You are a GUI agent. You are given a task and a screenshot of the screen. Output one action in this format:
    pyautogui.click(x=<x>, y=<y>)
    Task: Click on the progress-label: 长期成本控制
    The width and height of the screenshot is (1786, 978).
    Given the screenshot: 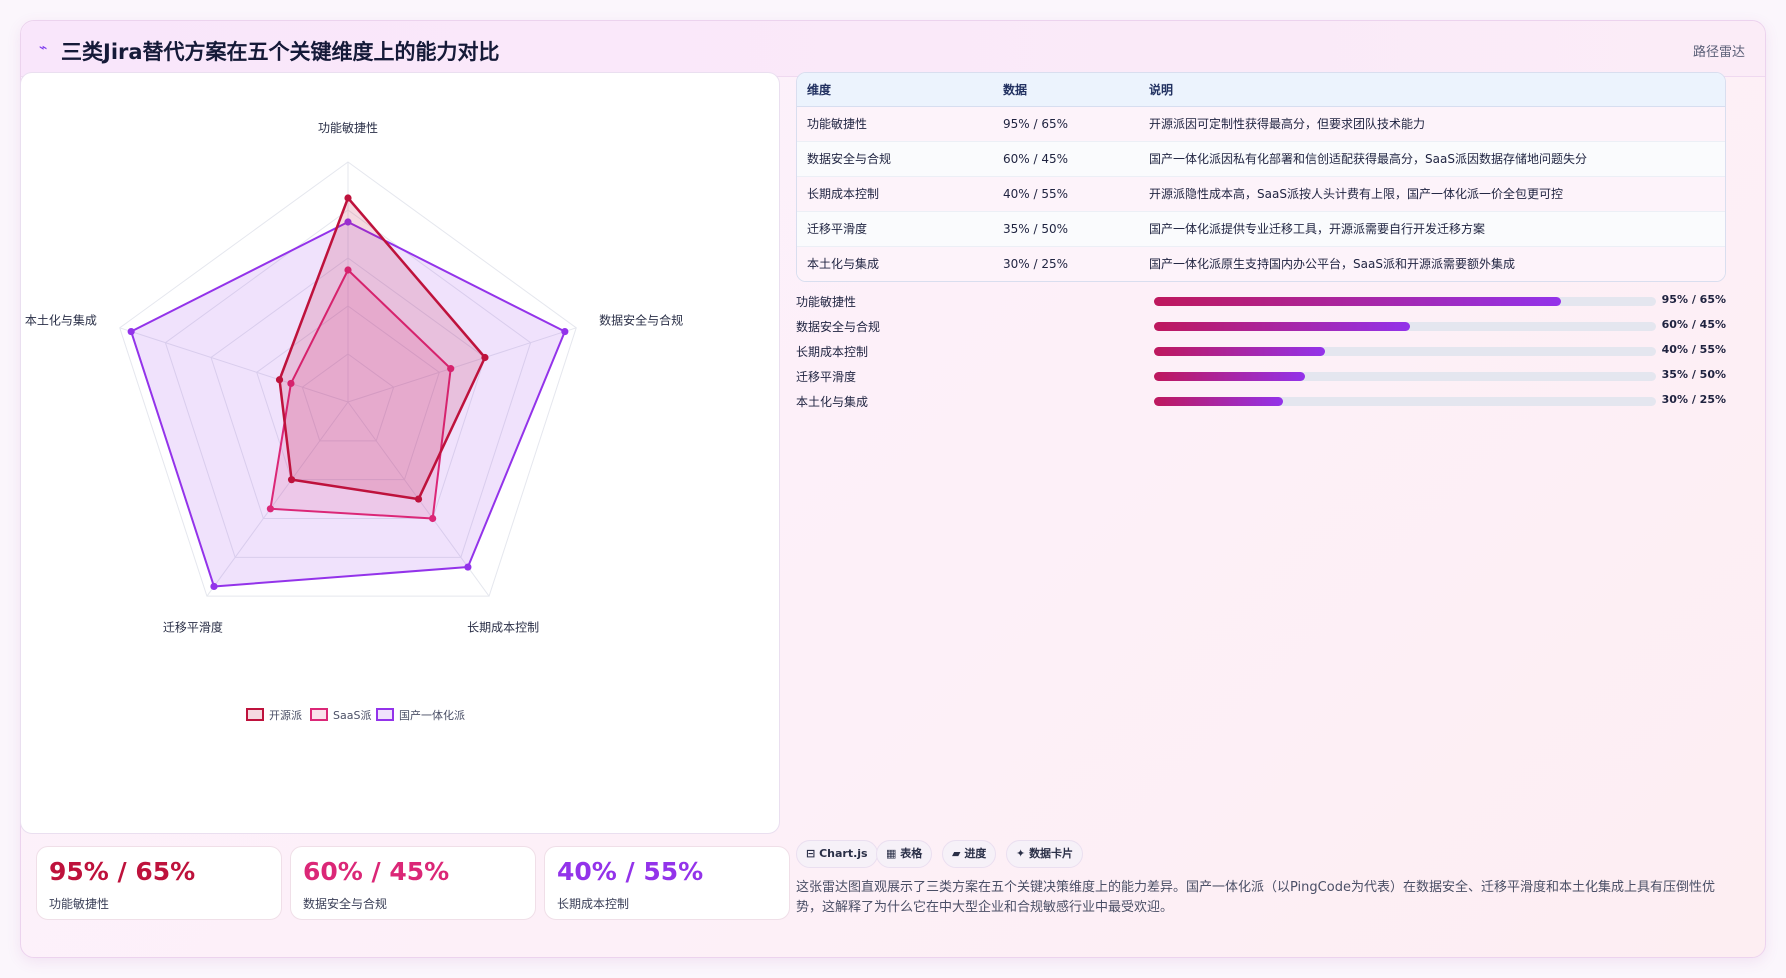 What is the action you would take?
    pyautogui.click(x=832, y=352)
    